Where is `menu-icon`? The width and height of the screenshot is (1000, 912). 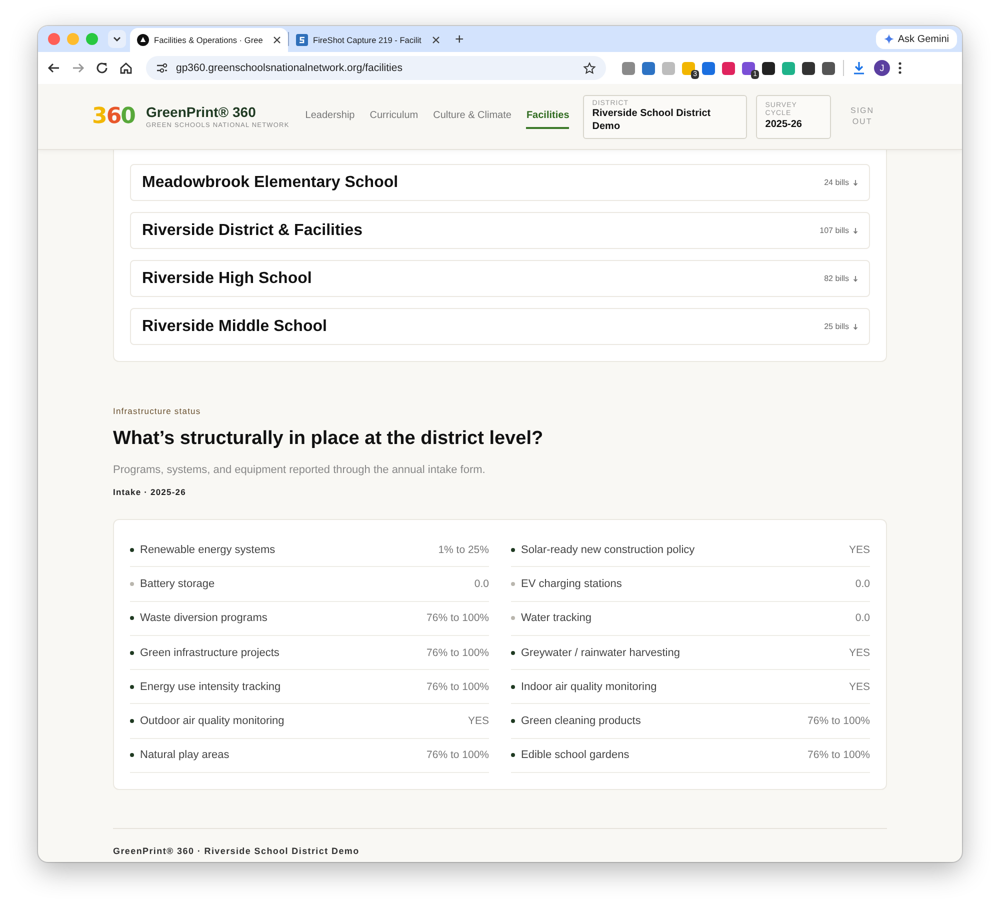 menu-icon is located at coordinates (900, 68).